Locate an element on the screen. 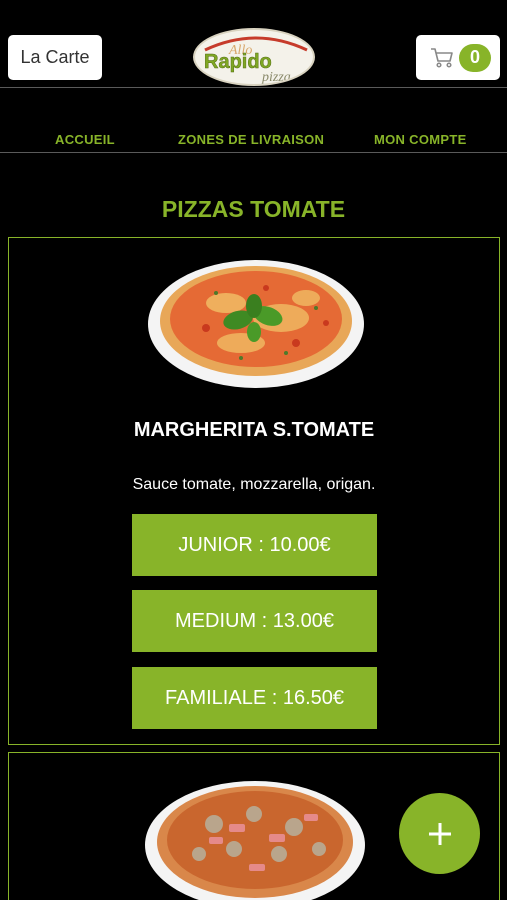 The width and height of the screenshot is (507, 900). top-bar: La Carte Allo Rapido pizza 0 is located at coordinates (253, 44).